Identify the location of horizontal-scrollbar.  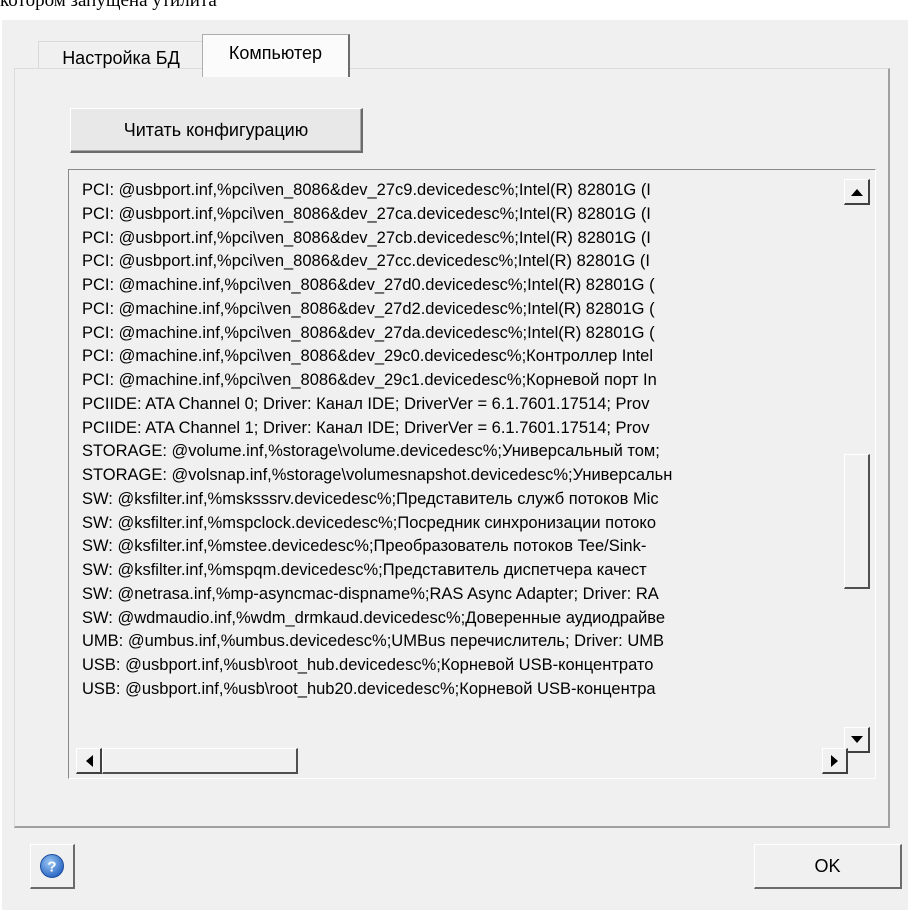
(462, 761).